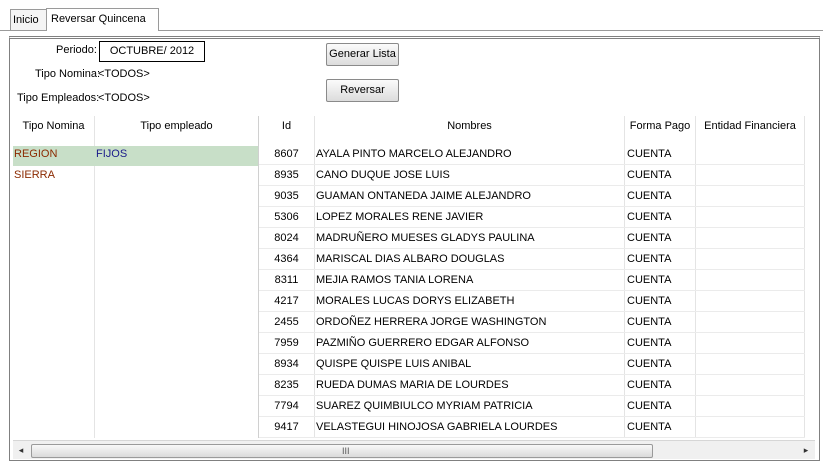  Describe the element at coordinates (286, 427) in the screenshot. I see `cell-id: 9417` at that location.